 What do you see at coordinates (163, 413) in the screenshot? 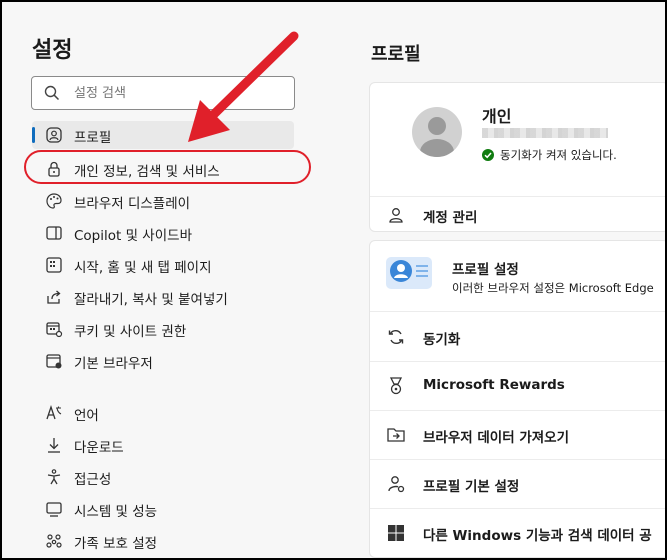
I see `sidebar-item-language: 언어` at bounding box center [163, 413].